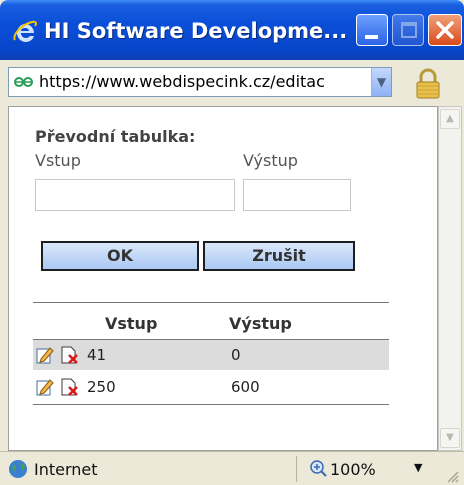 Image resolution: width=464 pixels, height=485 pixels. What do you see at coordinates (211, 302) in the screenshot?
I see `table-top-divider` at bounding box center [211, 302].